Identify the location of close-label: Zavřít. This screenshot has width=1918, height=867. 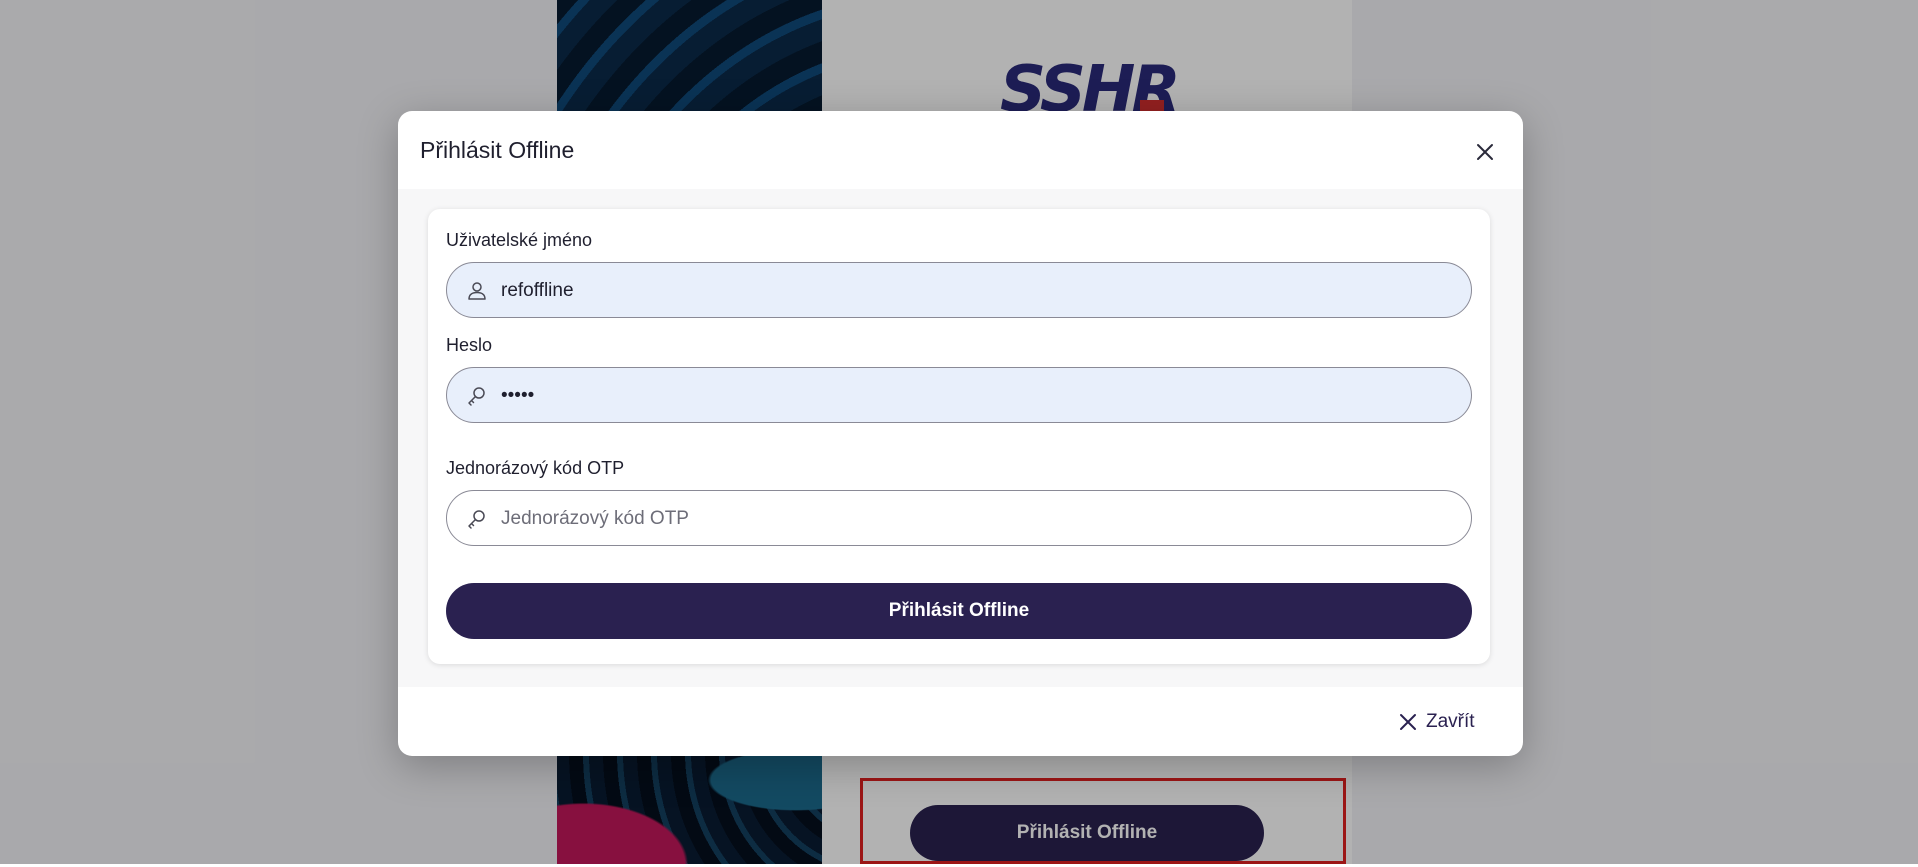
(1450, 721).